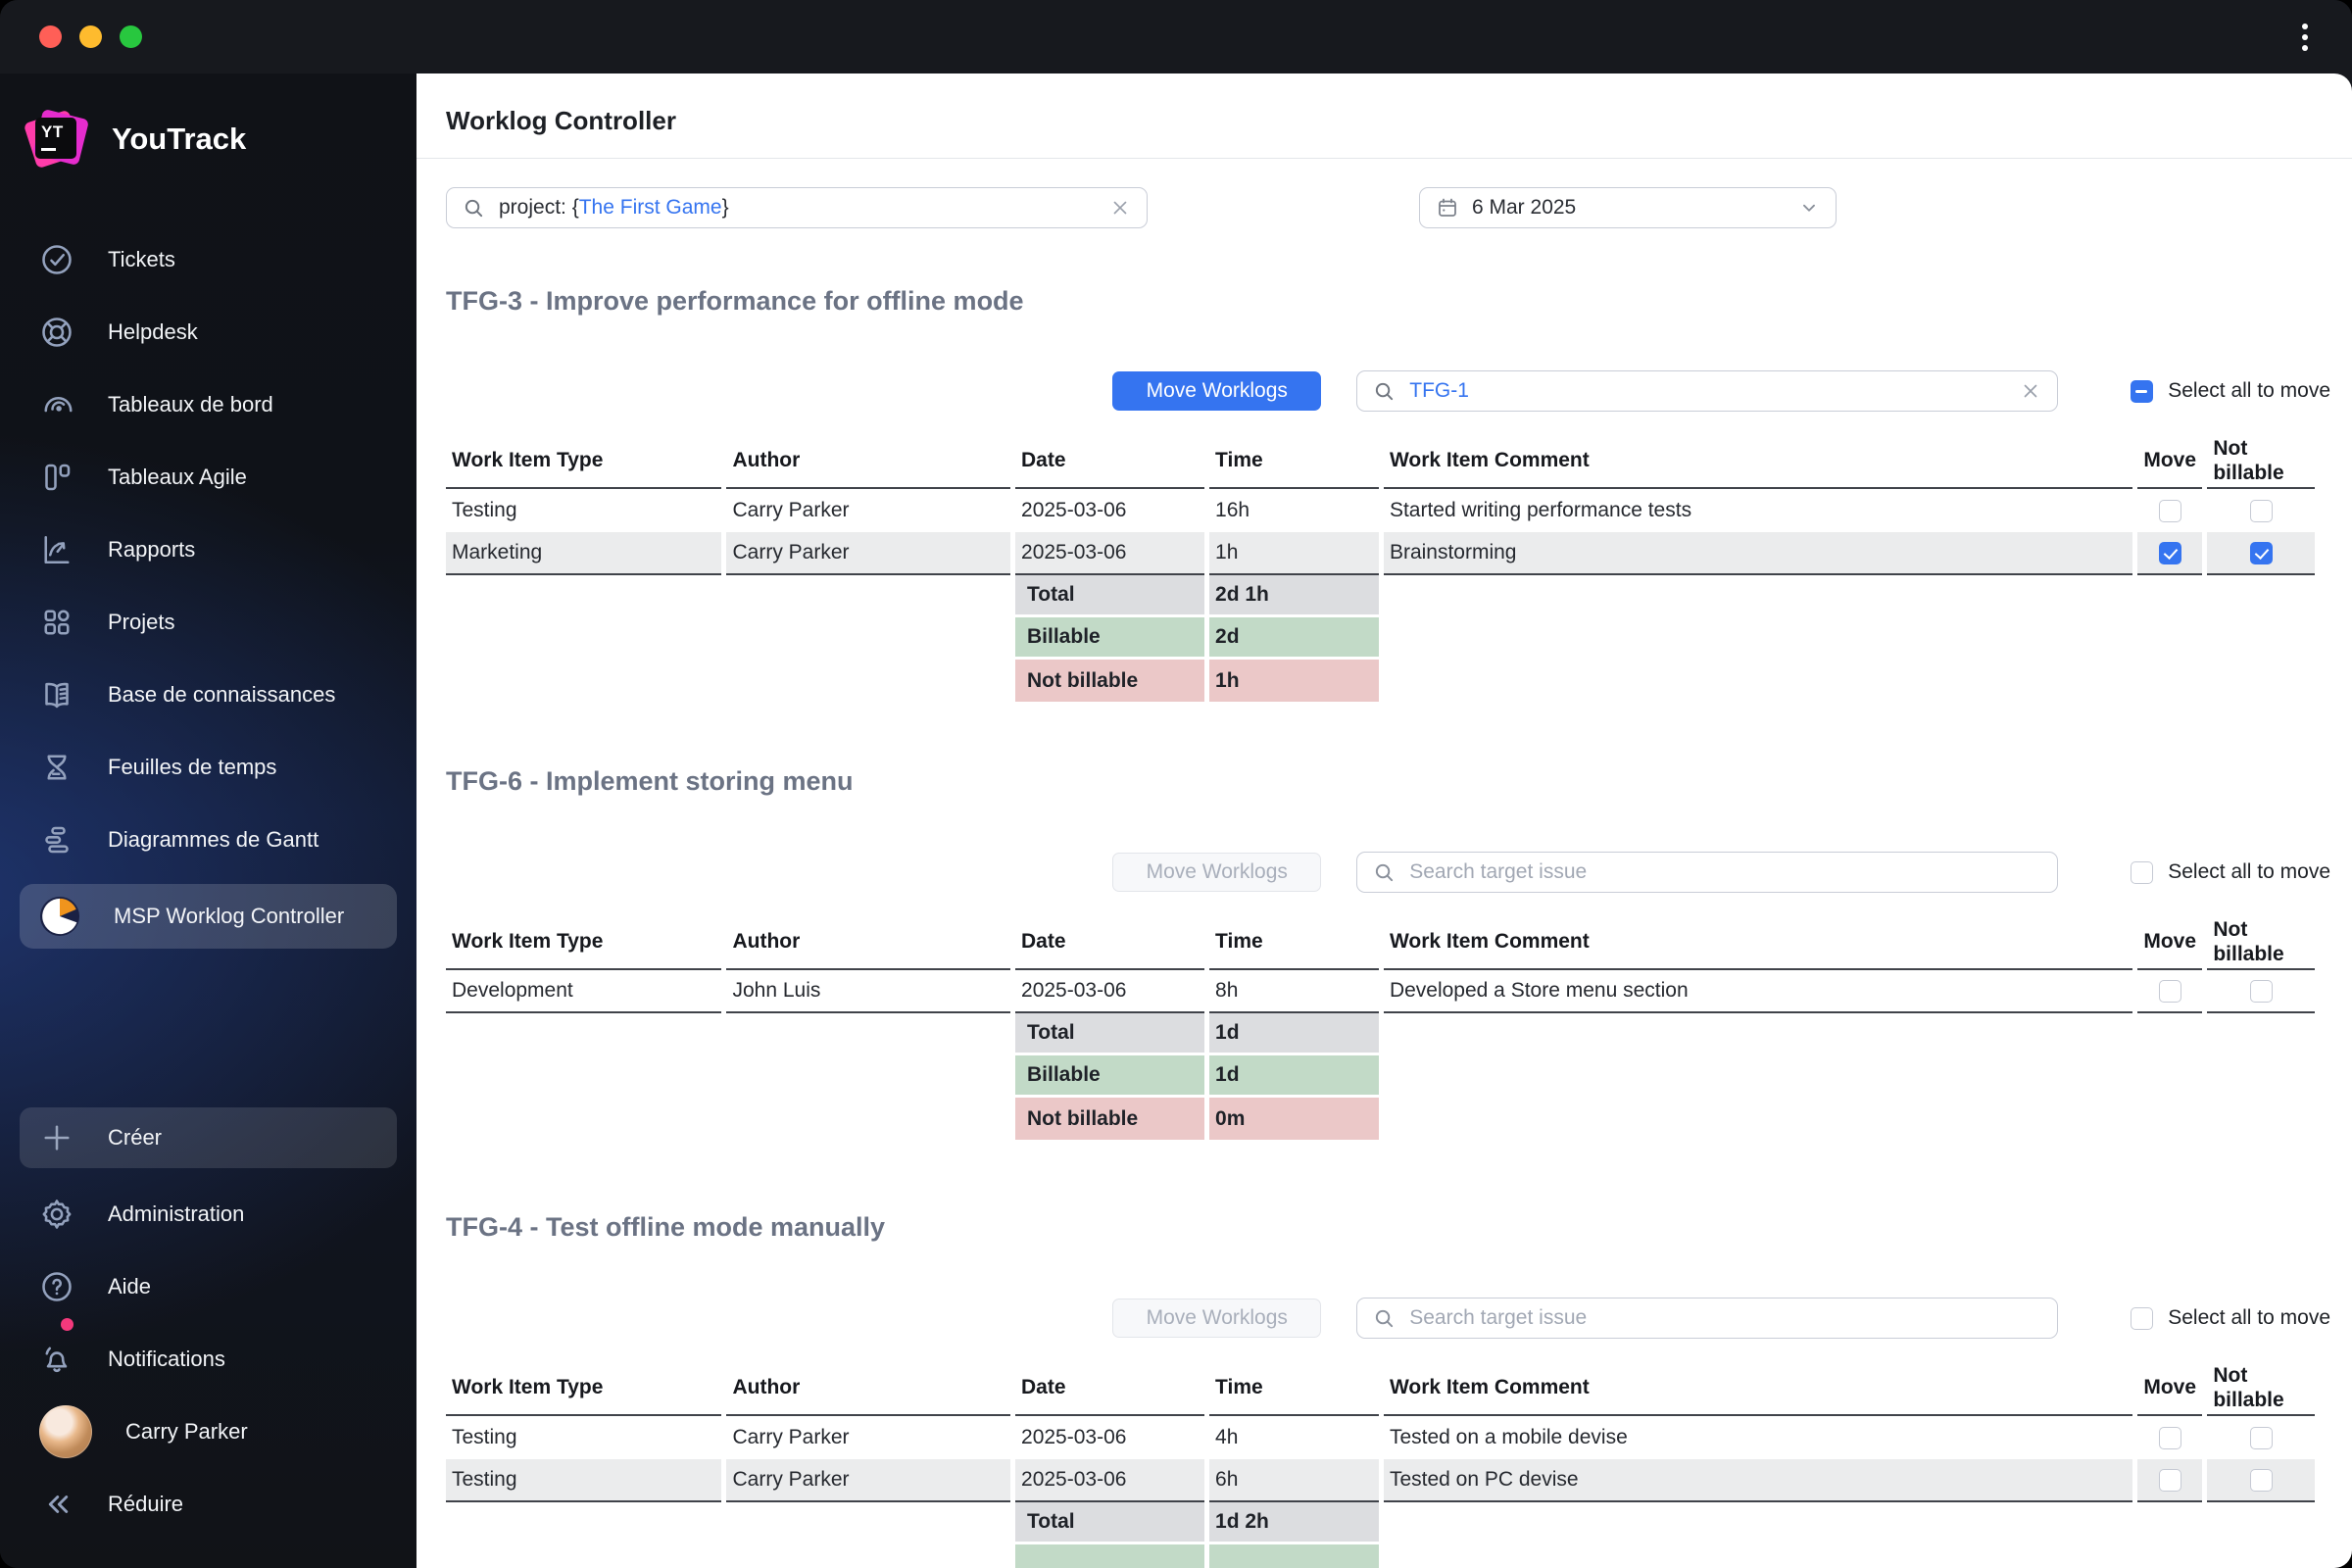 Image resolution: width=2352 pixels, height=1568 pixels. What do you see at coordinates (2170, 461) in the screenshot?
I see `col-move: Move` at bounding box center [2170, 461].